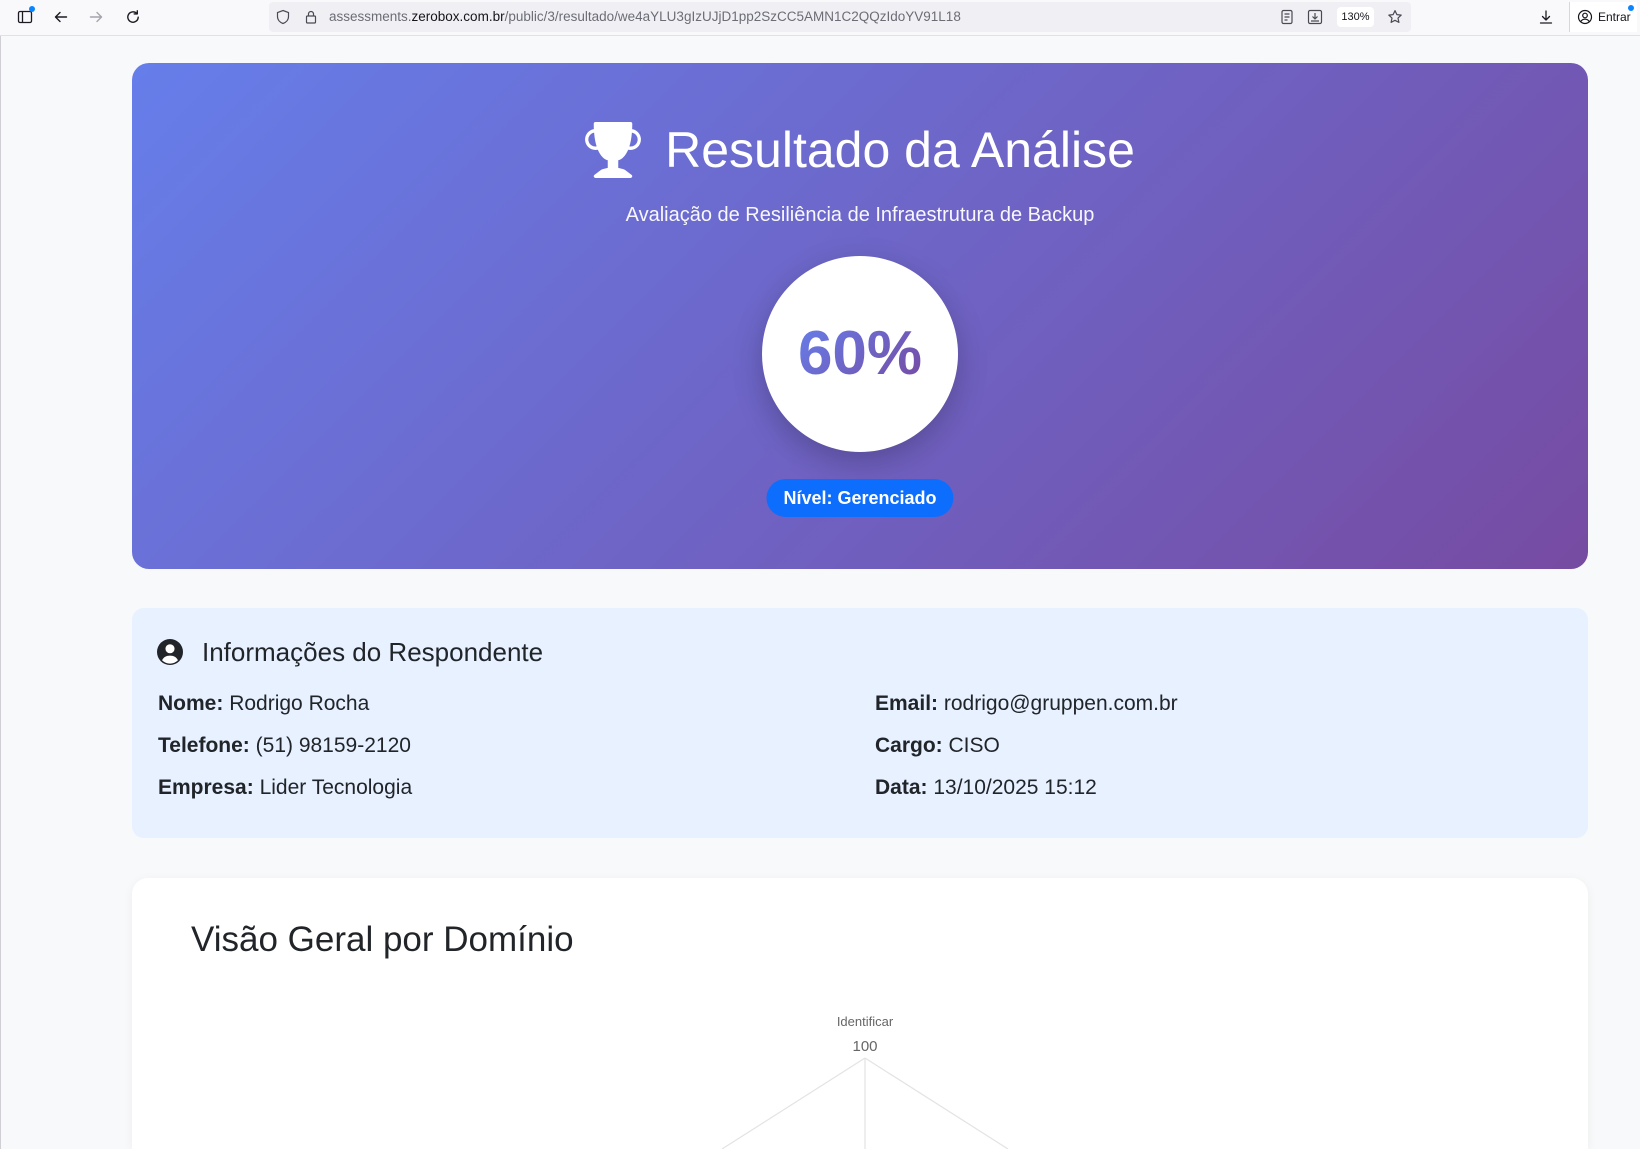  Describe the element at coordinates (283, 17) in the screenshot. I see `shield-icon` at that location.